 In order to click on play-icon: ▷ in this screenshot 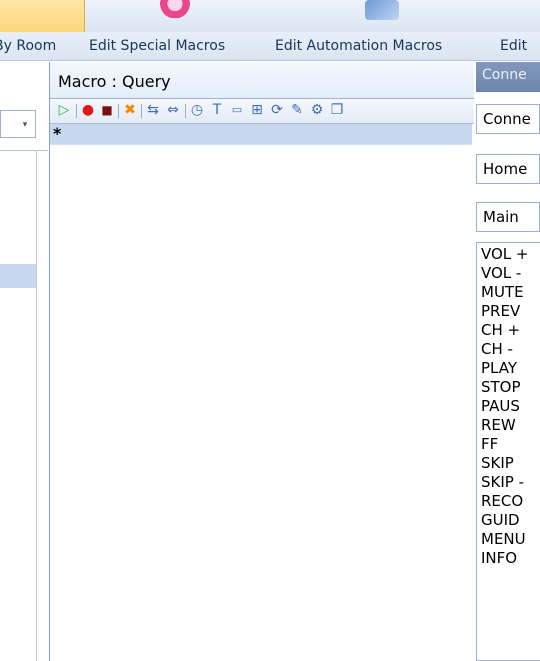, I will do `click(64, 110)`.